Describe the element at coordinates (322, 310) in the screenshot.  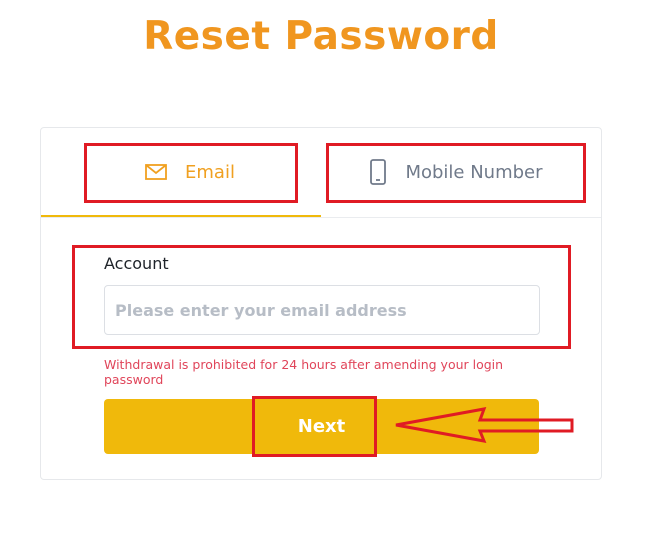
I see `email-input` at that location.